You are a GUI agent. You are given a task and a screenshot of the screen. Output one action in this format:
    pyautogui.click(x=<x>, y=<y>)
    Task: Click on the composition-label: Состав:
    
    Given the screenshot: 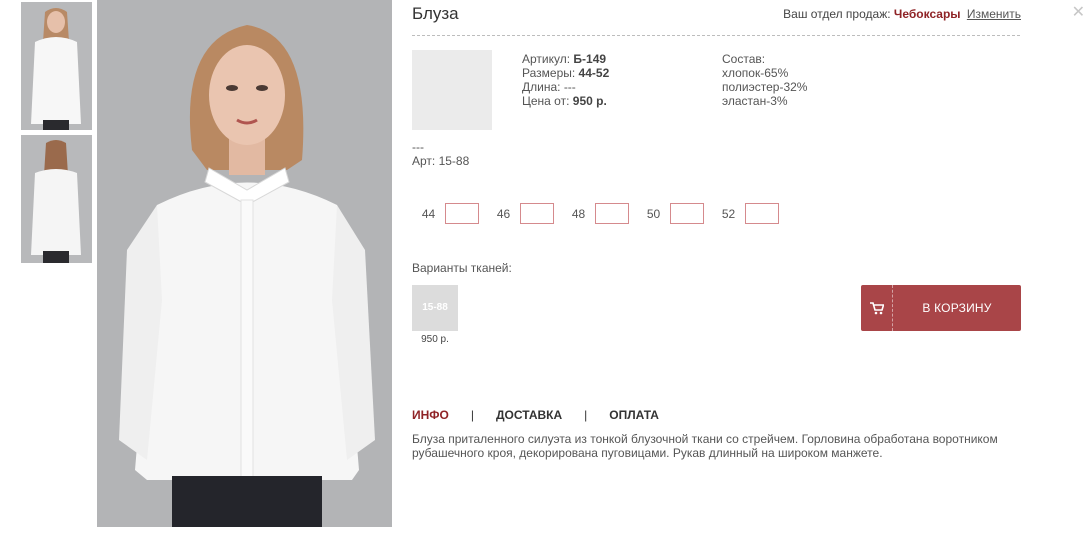 What is the action you would take?
    pyautogui.click(x=744, y=59)
    